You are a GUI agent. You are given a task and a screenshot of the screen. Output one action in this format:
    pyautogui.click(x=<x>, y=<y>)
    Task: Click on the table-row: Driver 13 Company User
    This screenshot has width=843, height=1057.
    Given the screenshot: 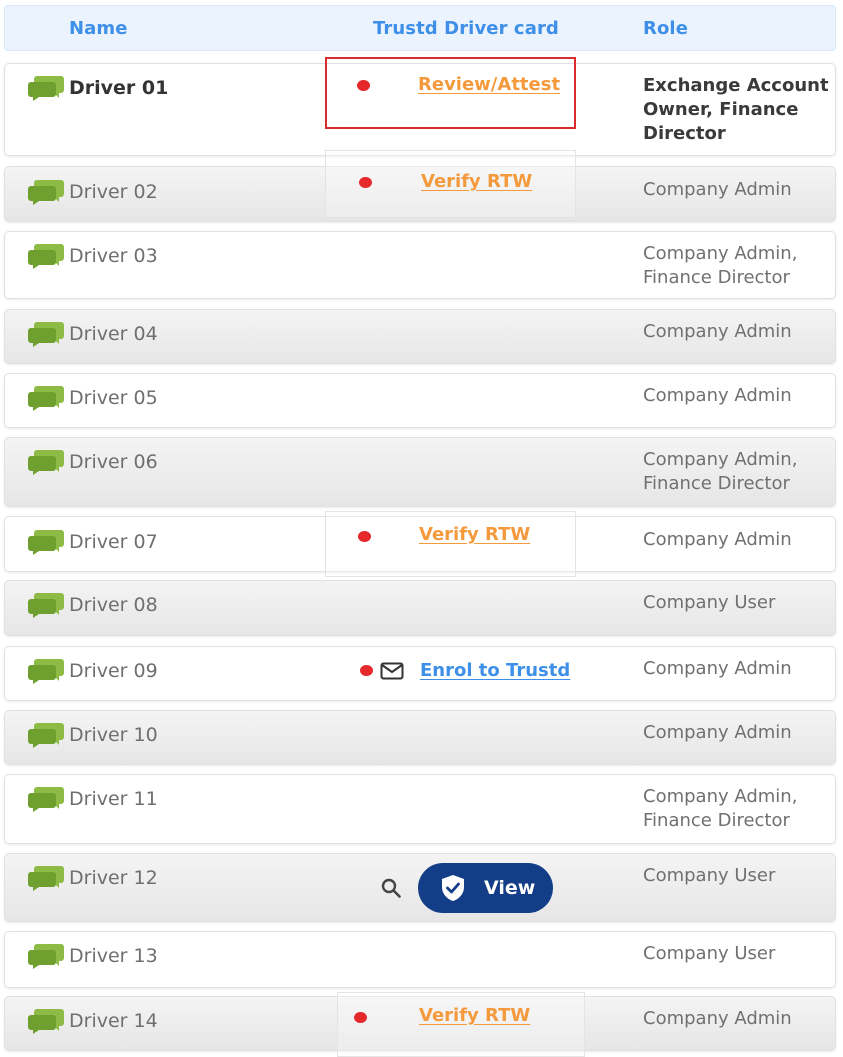 What is the action you would take?
    pyautogui.click(x=420, y=959)
    